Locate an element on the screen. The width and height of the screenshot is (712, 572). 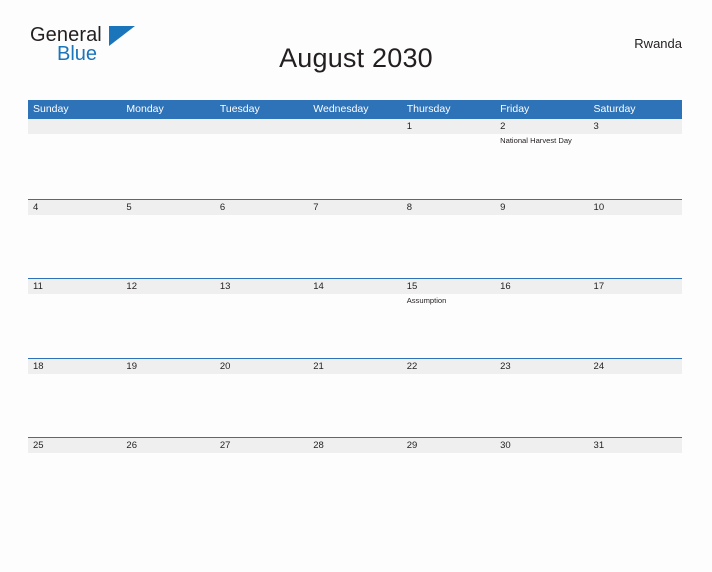
day-number: 7 is located at coordinates (354, 207).